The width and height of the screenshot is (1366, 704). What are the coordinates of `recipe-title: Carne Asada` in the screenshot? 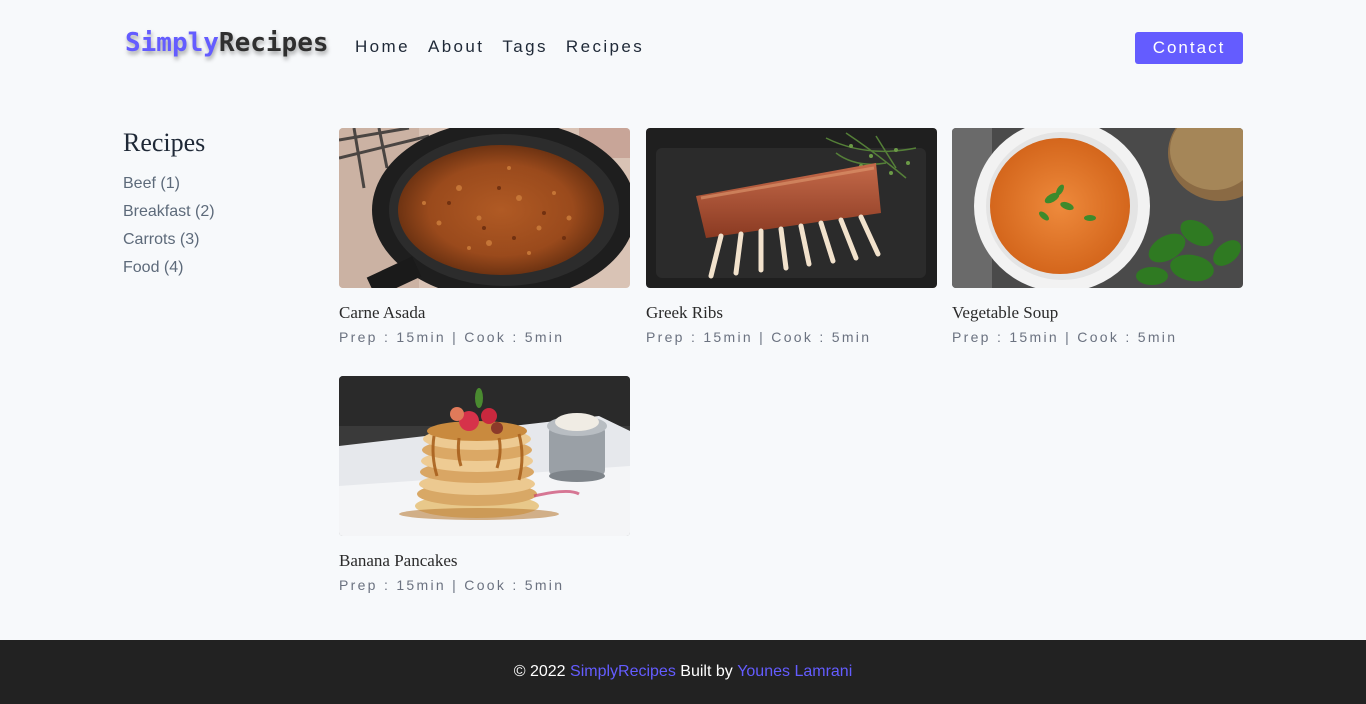 It's located at (484, 313).